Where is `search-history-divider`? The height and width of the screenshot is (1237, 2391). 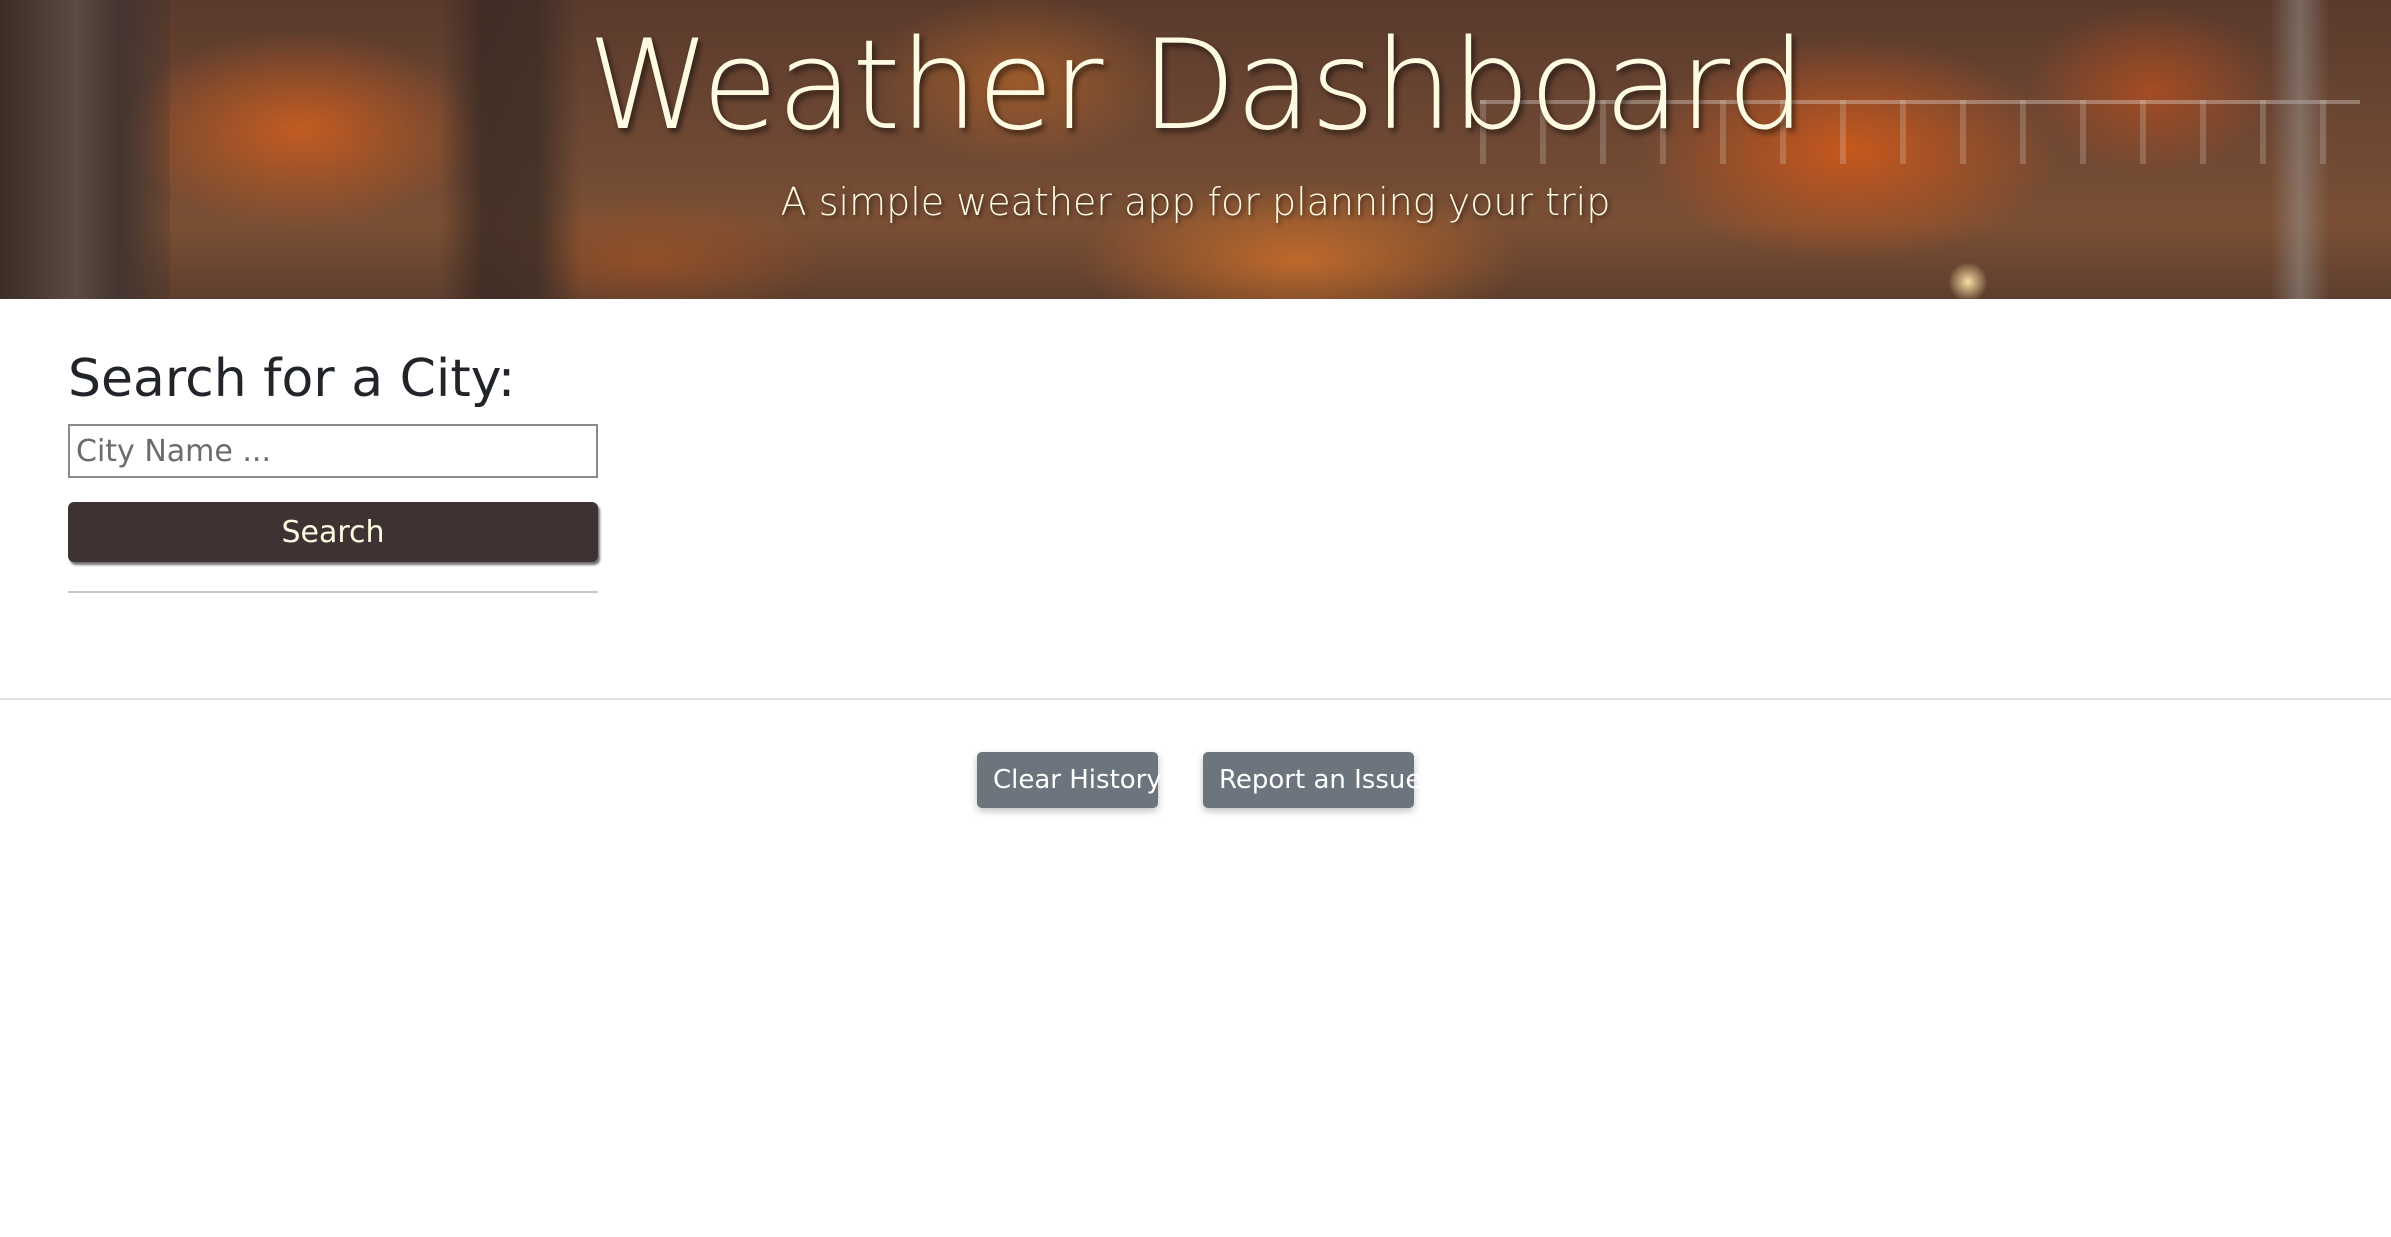
search-history-divider is located at coordinates (333, 592).